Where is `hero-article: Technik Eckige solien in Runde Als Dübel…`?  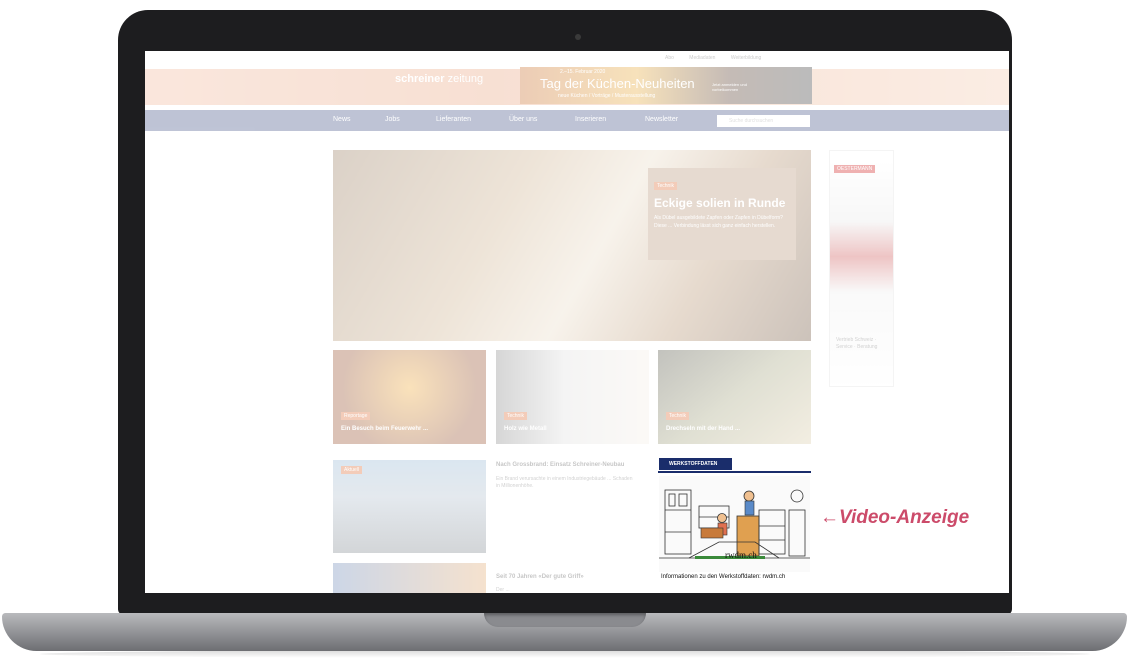
hero-article: Technik Eckige solien in Runde Als Dübel… is located at coordinates (572, 245).